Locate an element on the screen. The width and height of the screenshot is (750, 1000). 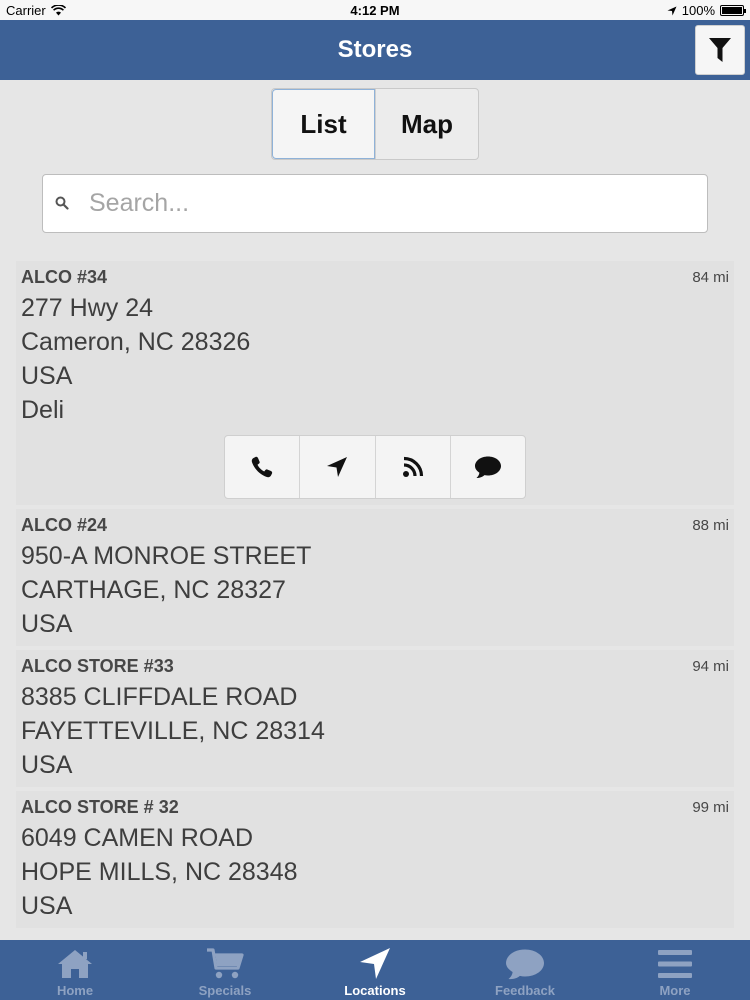
tab-locations: Locations is located at coordinates (375, 970).